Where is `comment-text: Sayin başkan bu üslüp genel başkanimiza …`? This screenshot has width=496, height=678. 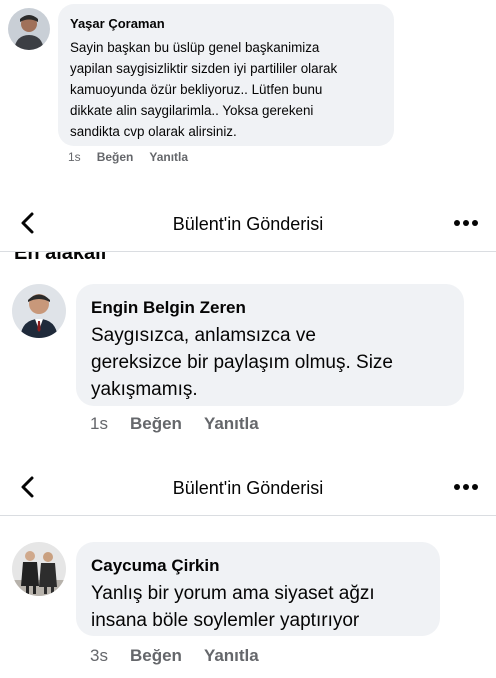 comment-text: Sayin başkan bu üslüp genel başkanimiza … is located at coordinates (204, 89).